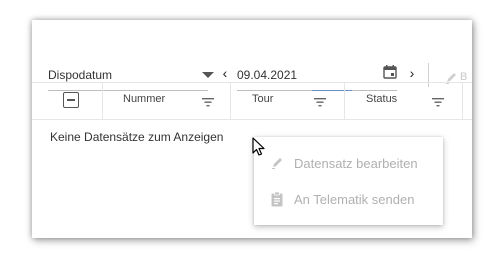 This screenshot has height=270, width=503. I want to click on clipboard-icon, so click(277, 199).